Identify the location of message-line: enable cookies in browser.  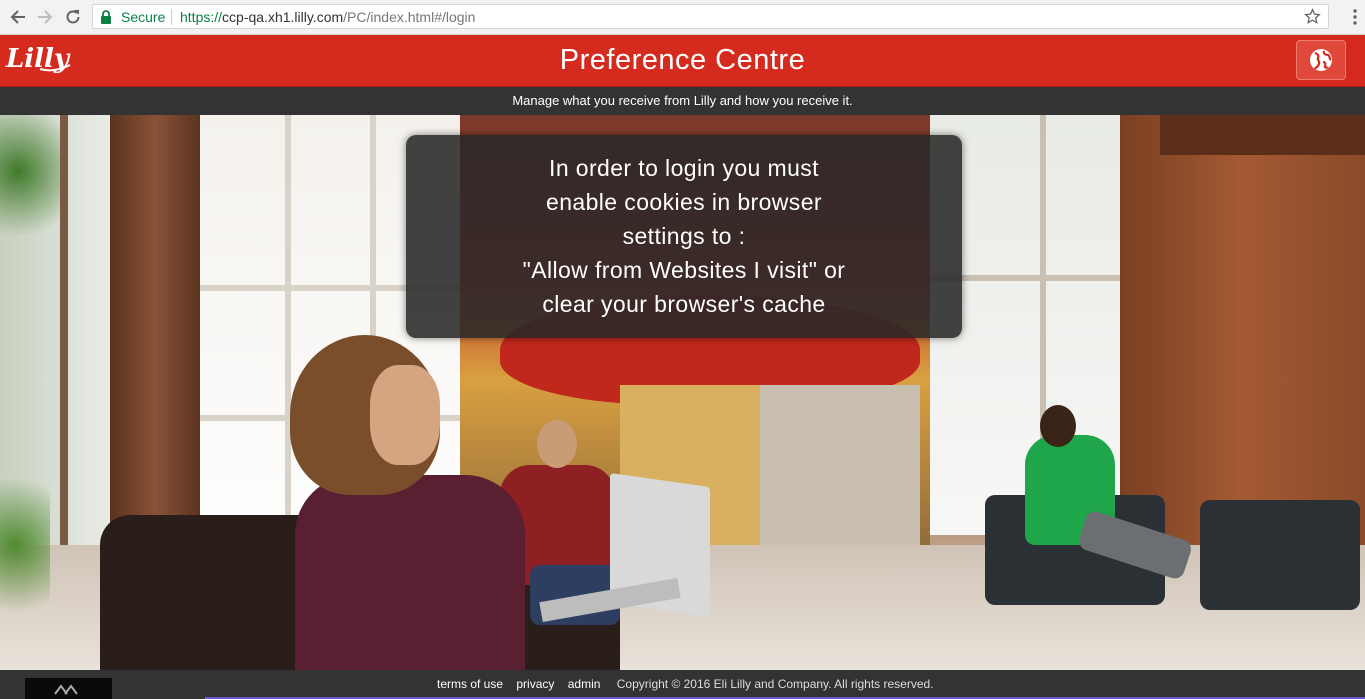
(684, 202).